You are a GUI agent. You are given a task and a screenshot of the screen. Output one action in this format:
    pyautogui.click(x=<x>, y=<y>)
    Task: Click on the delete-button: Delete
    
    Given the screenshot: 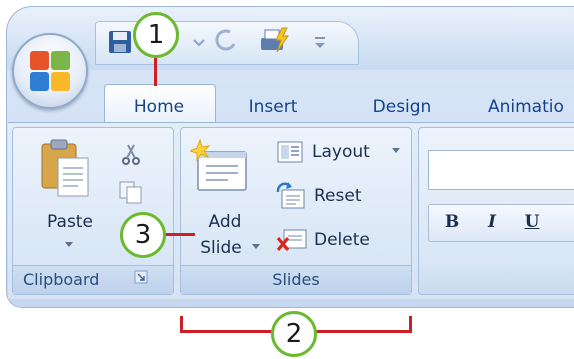 What is the action you would take?
    pyautogui.click(x=342, y=240)
    